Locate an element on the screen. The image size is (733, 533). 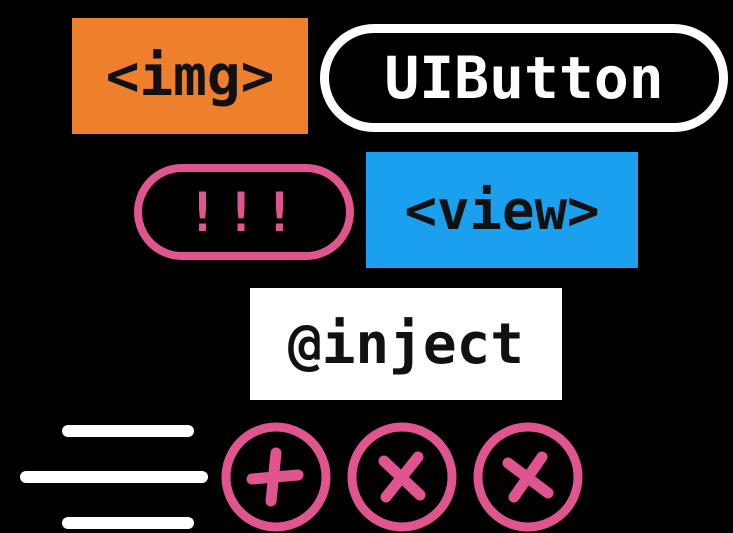
img-tag-text: <img> is located at coordinates (190, 76).